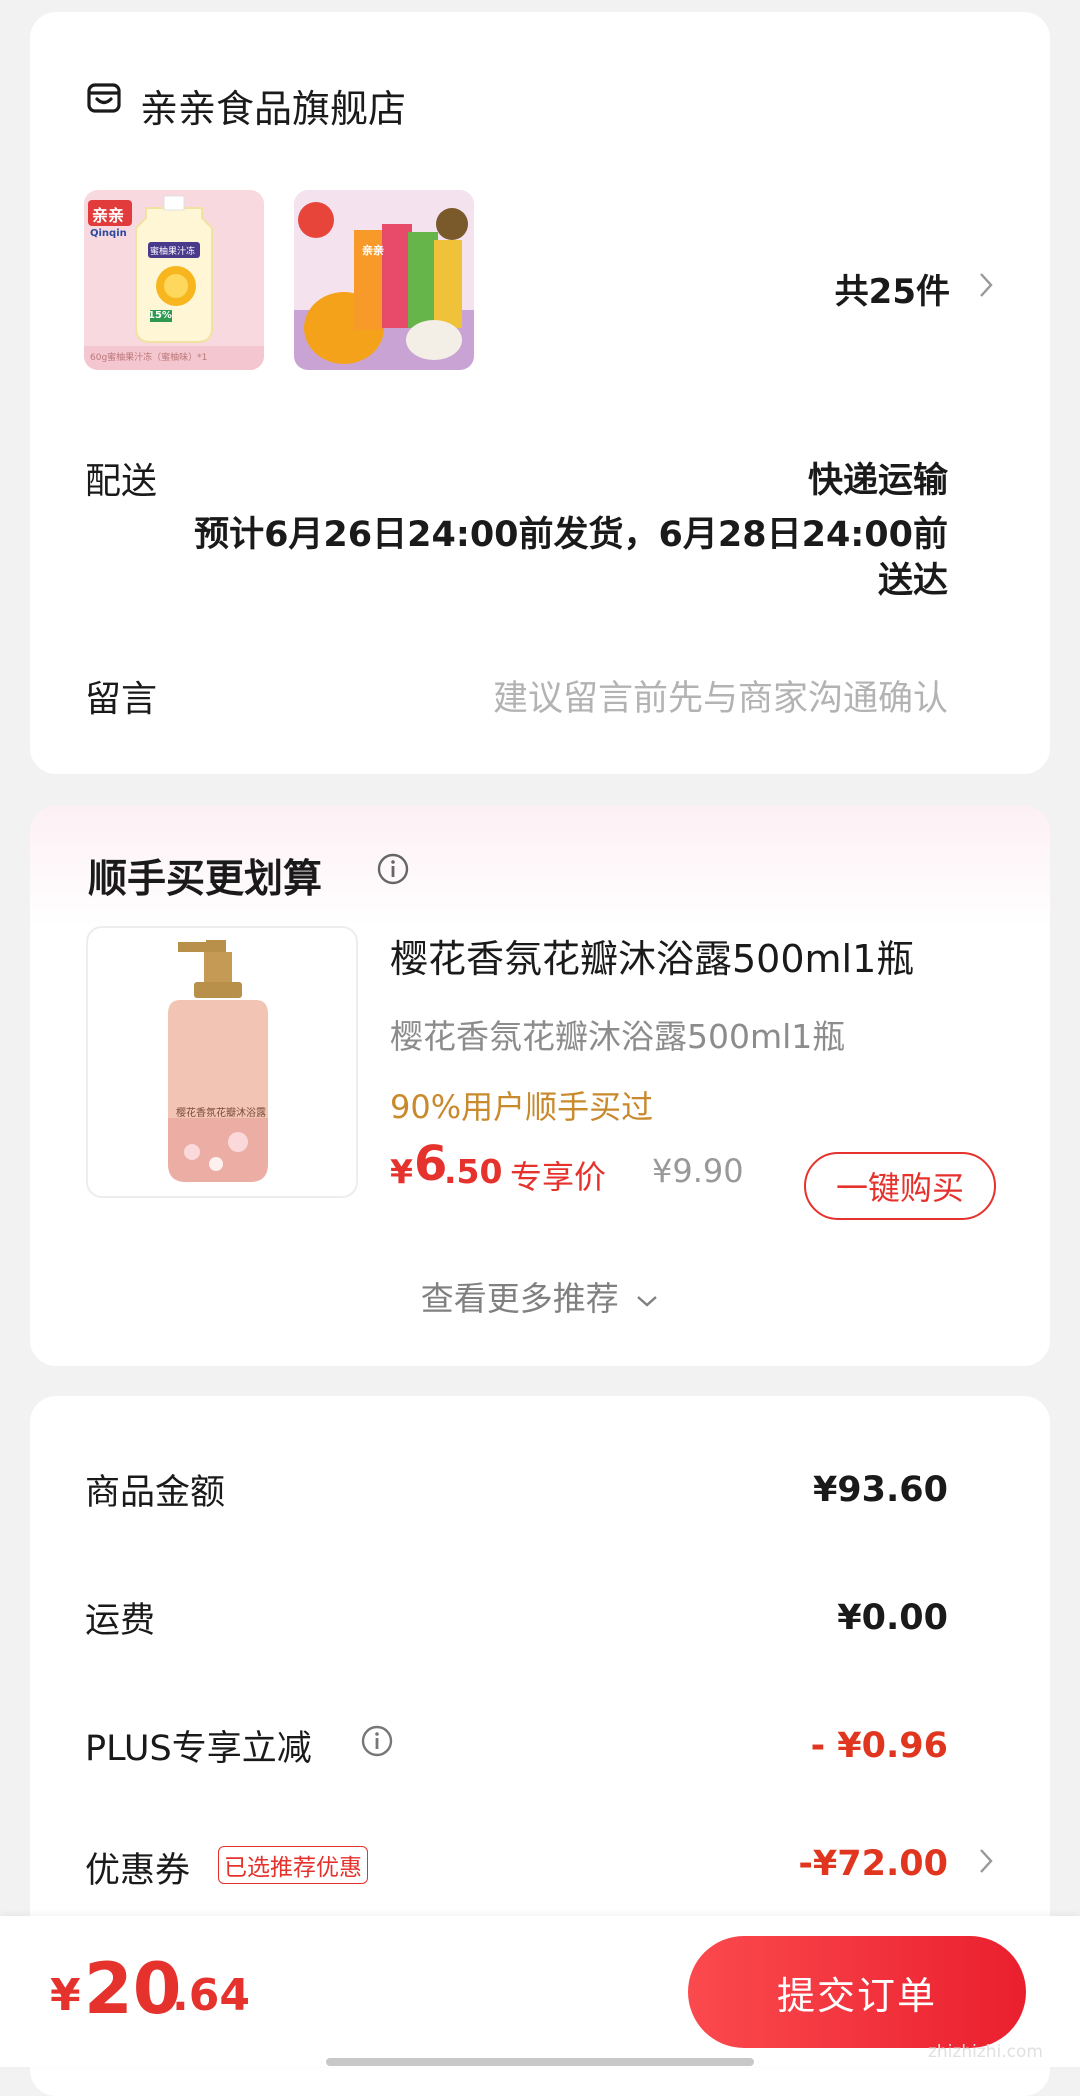 Image resolution: width=1080 pixels, height=2096 pixels. I want to click on addon-product-spec: 樱花香氛花瓣沐浴露500ml1瓶, so click(618, 1036).